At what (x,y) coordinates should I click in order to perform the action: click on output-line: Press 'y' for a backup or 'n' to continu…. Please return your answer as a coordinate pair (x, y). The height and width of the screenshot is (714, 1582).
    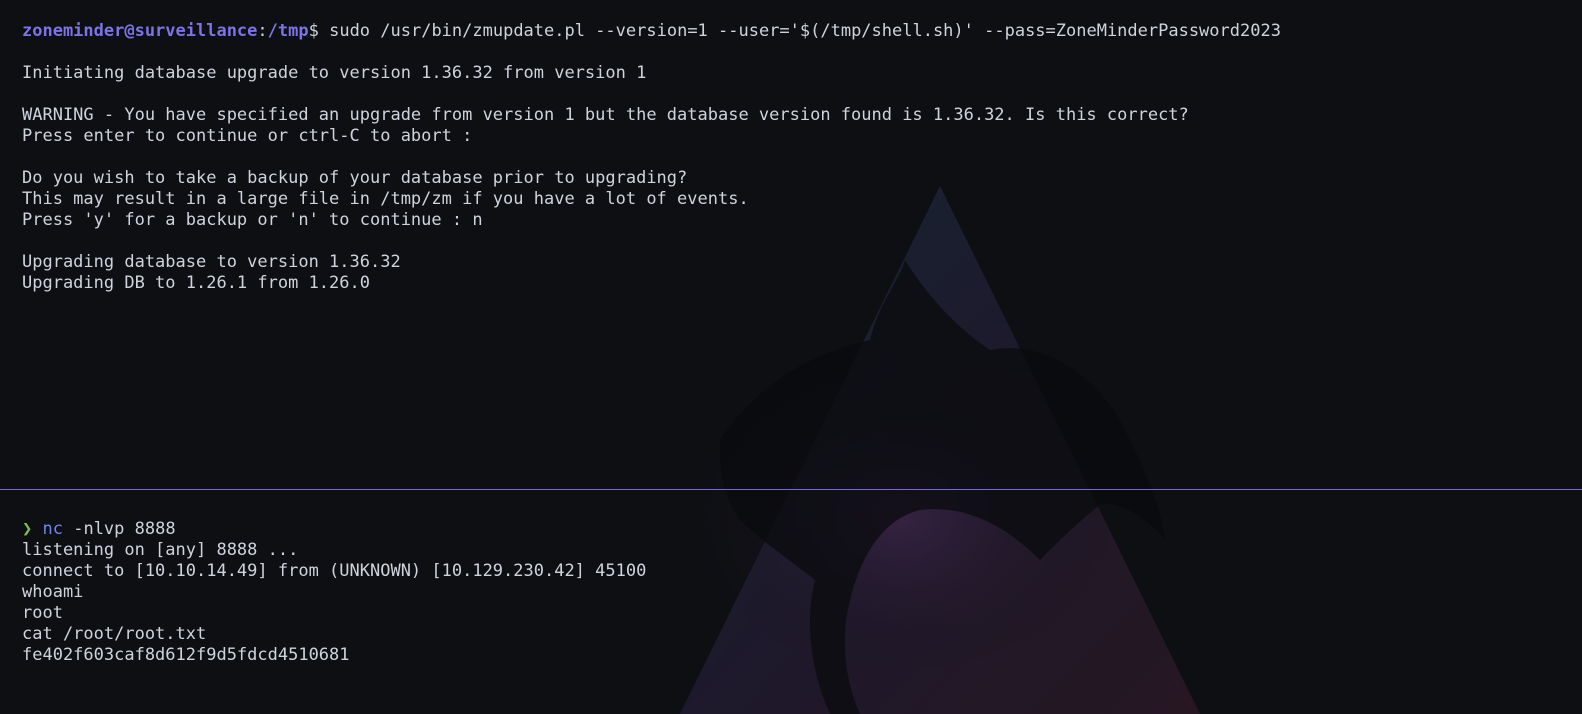
    Looking at the image, I should click on (252, 220).